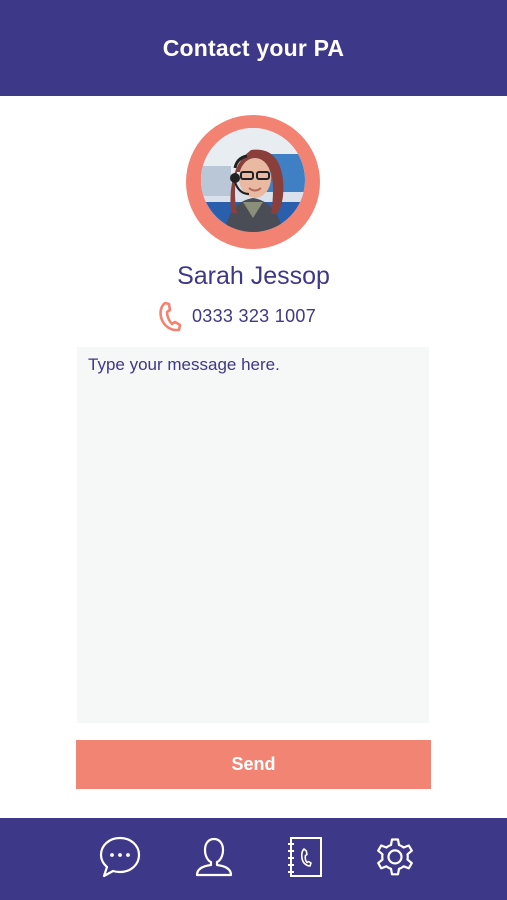  I want to click on phone-book-icon, so click(305, 857).